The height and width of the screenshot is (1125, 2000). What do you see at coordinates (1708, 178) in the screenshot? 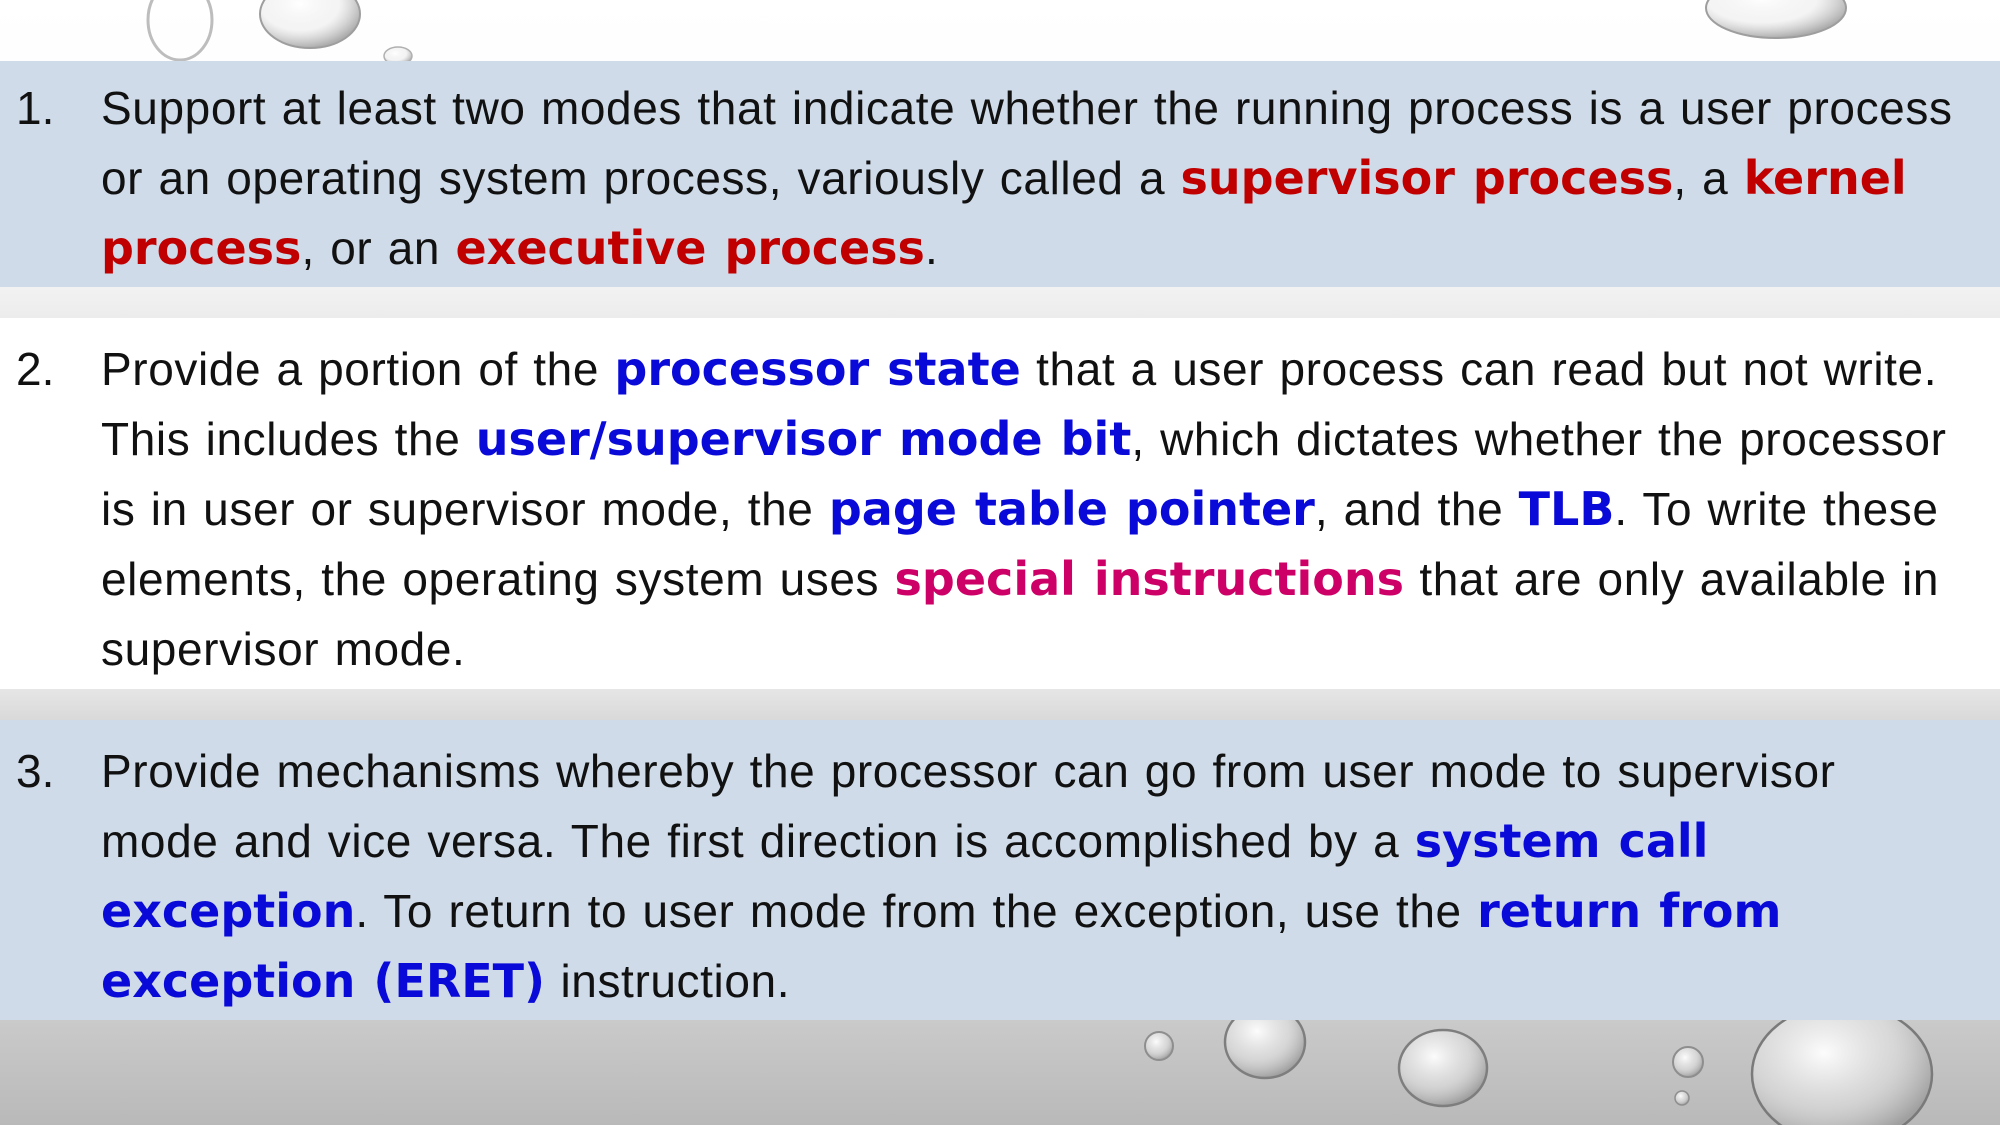
I see `text-segment: , a` at bounding box center [1708, 178].